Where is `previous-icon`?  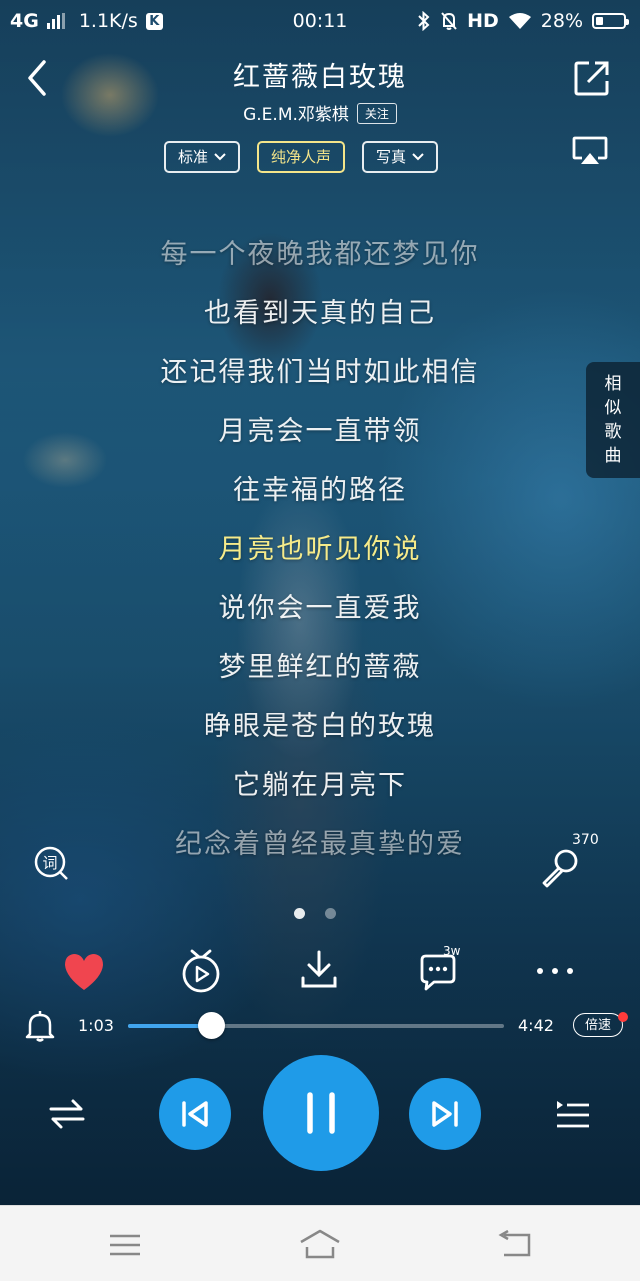
previous-icon is located at coordinates (195, 1114).